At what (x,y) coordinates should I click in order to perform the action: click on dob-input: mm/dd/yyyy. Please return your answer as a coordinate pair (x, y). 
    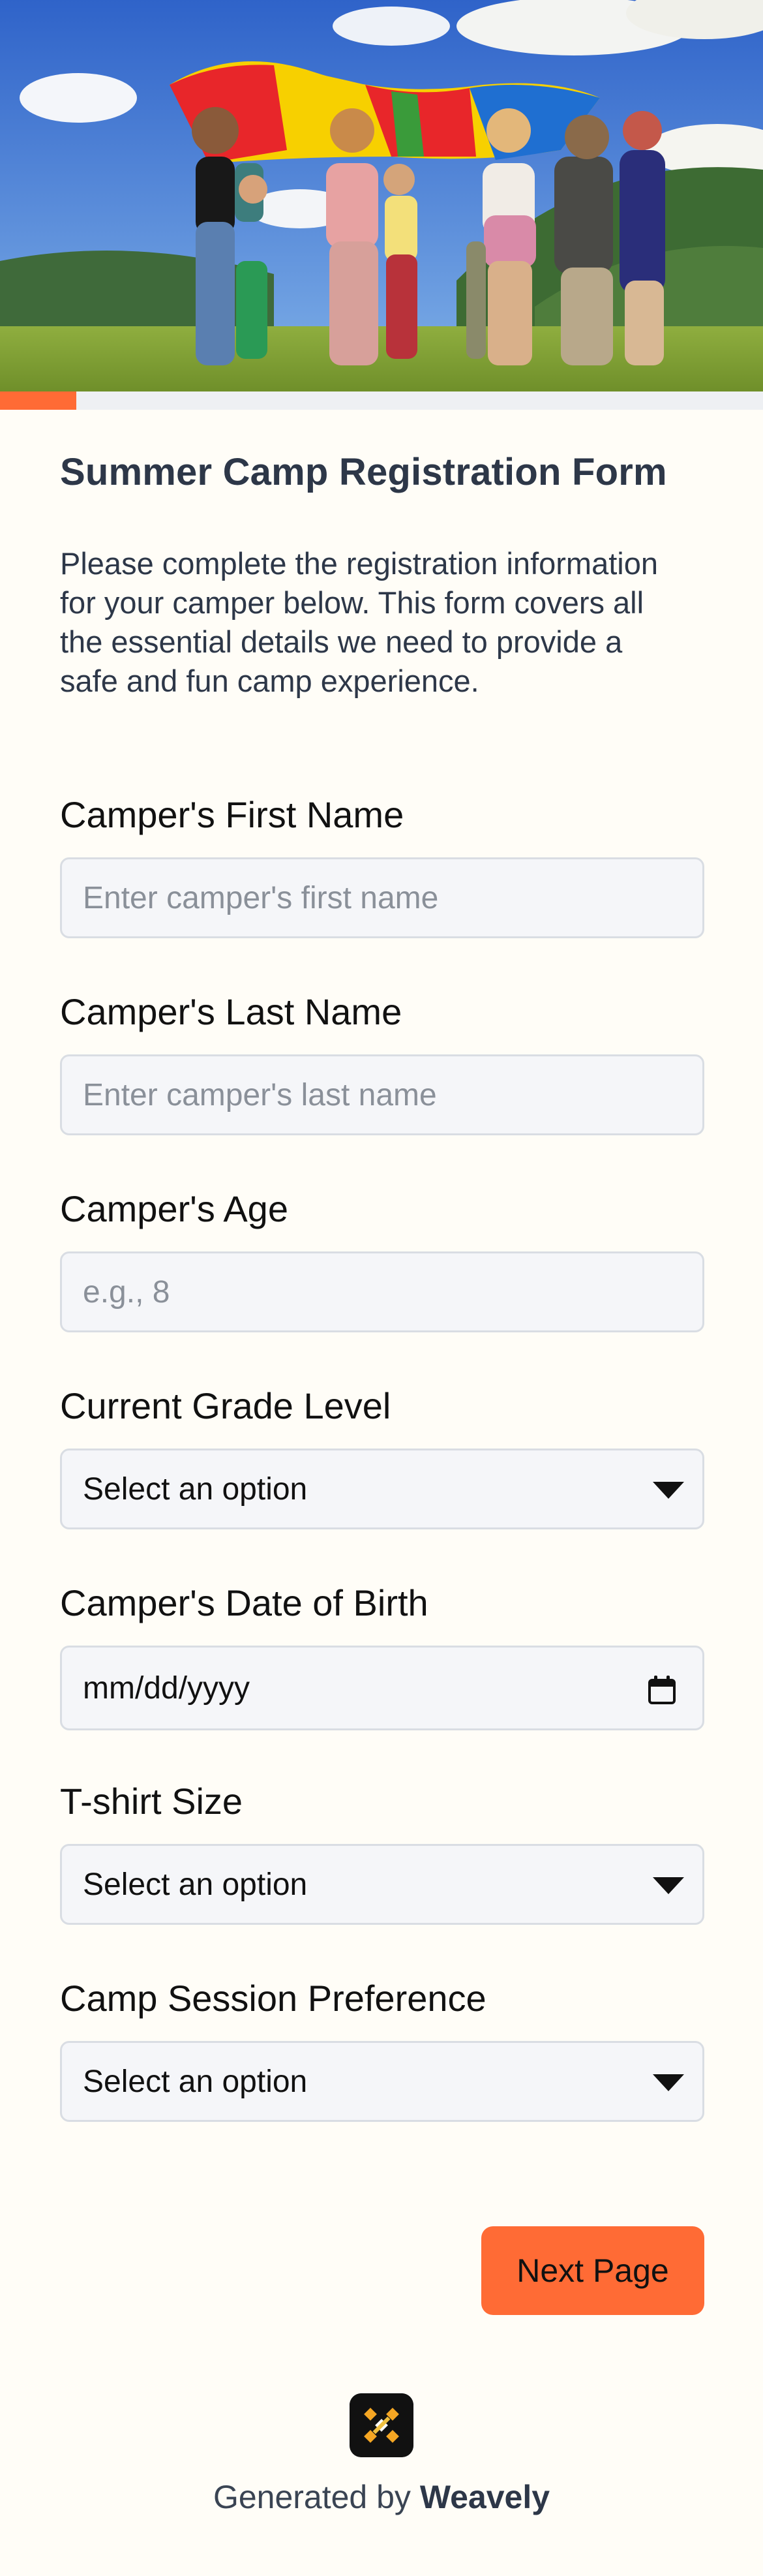
    Looking at the image, I should click on (382, 1688).